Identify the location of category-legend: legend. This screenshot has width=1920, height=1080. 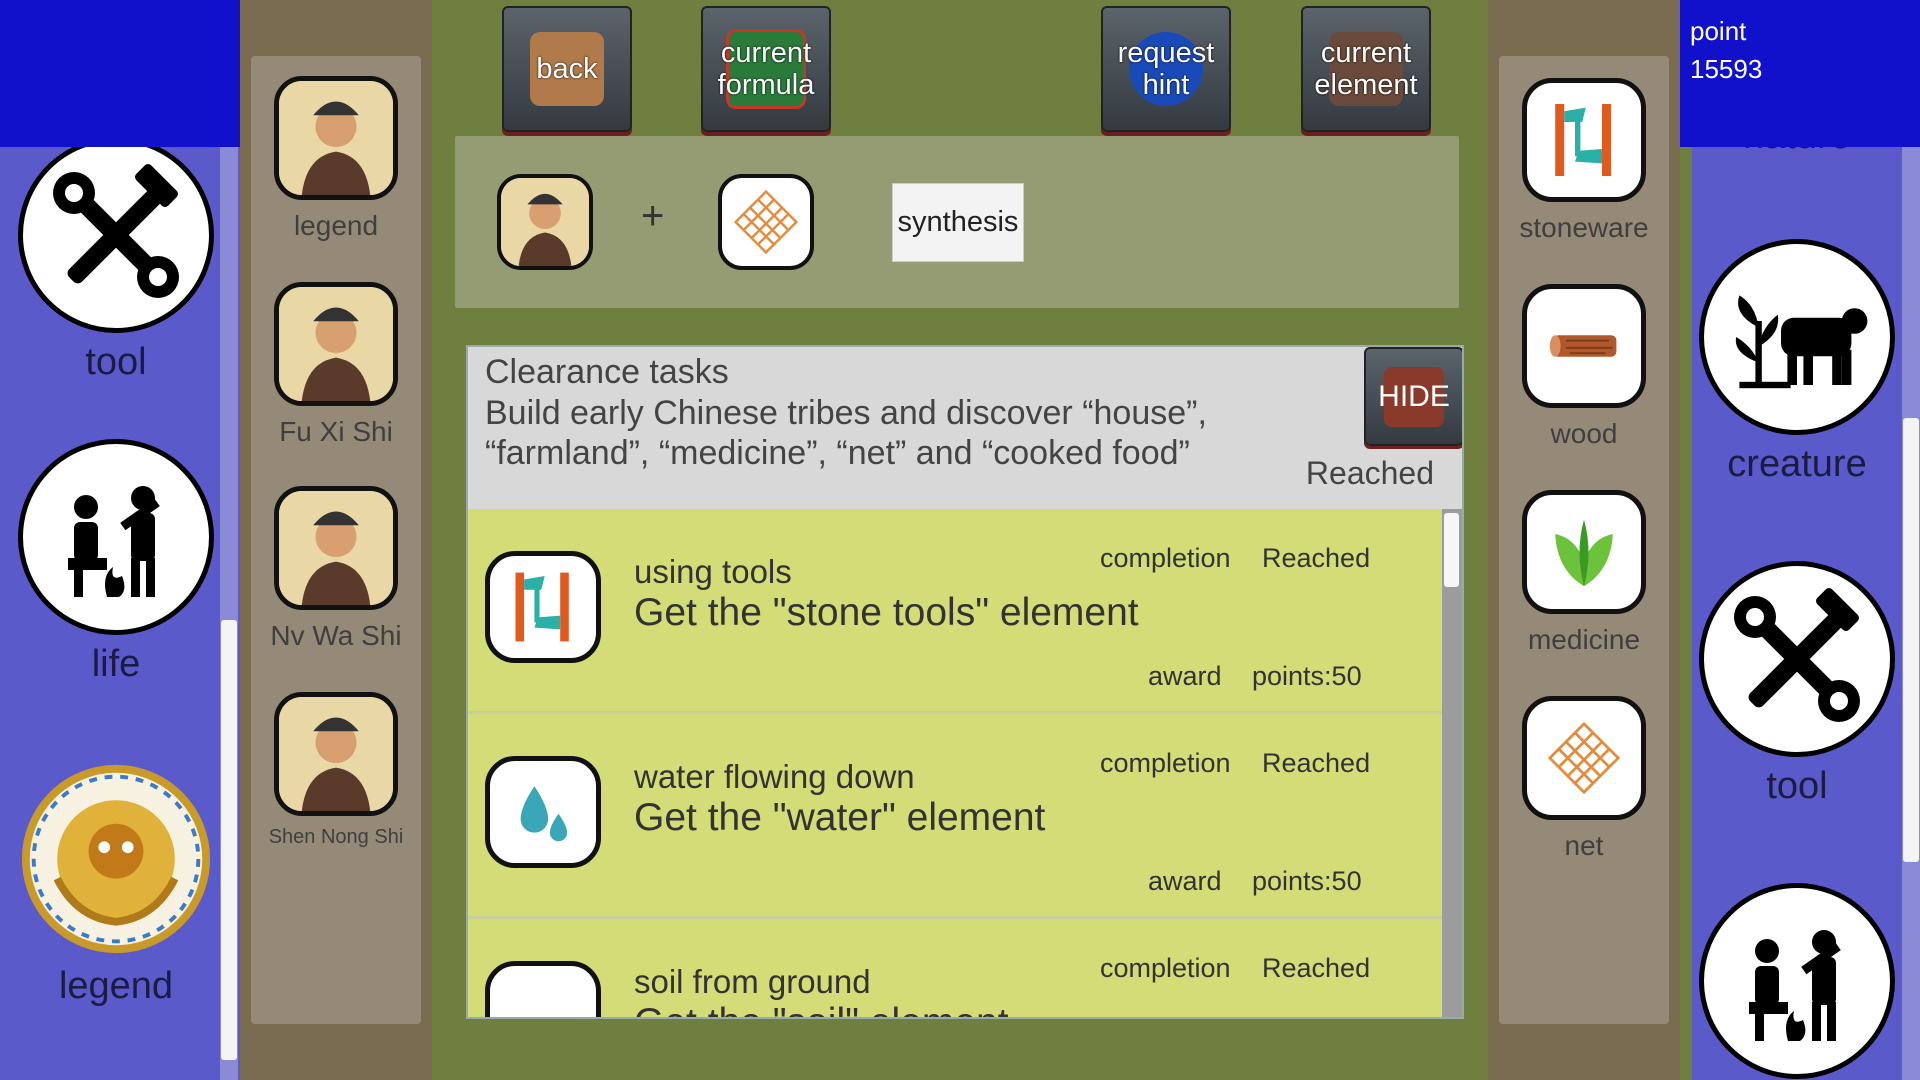
(116, 884).